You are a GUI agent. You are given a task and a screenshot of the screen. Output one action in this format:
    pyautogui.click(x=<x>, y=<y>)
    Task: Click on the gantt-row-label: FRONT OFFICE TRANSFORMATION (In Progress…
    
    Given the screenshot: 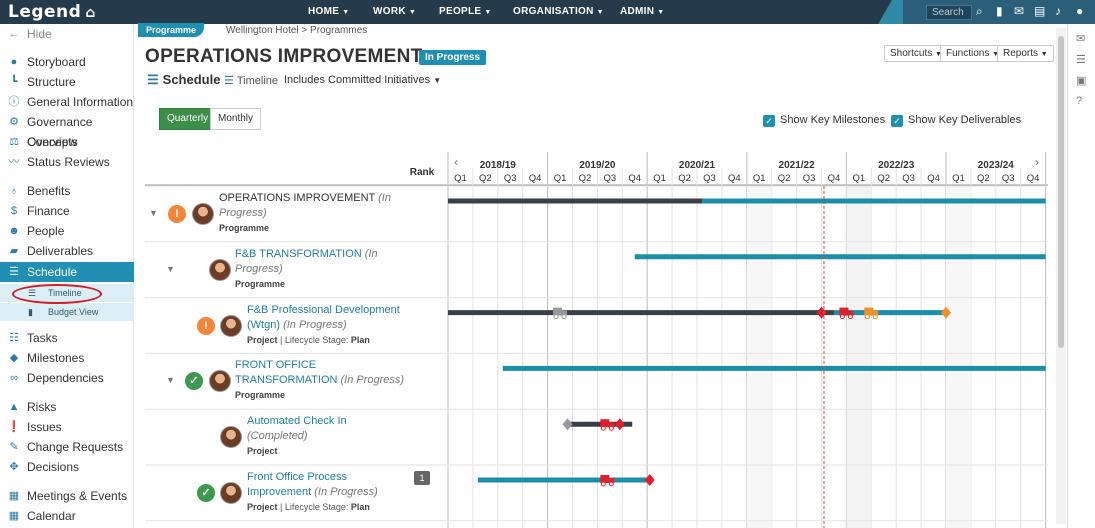 What is the action you would take?
    pyautogui.click(x=322, y=380)
    